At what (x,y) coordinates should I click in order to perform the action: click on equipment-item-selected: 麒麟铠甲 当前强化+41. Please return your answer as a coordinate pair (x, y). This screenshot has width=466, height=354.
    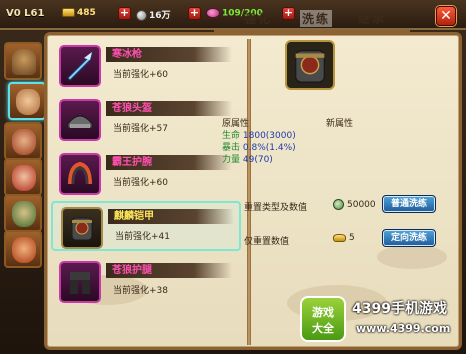
    Looking at the image, I should click on (146, 226).